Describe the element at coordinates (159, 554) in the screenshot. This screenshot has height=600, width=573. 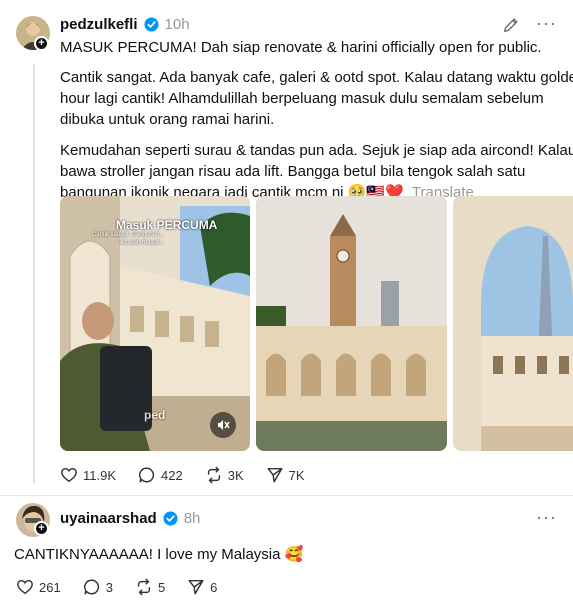
I see `reply-text: CANTIKNYAAAAAA! I love my Malaysia 🥰` at that location.